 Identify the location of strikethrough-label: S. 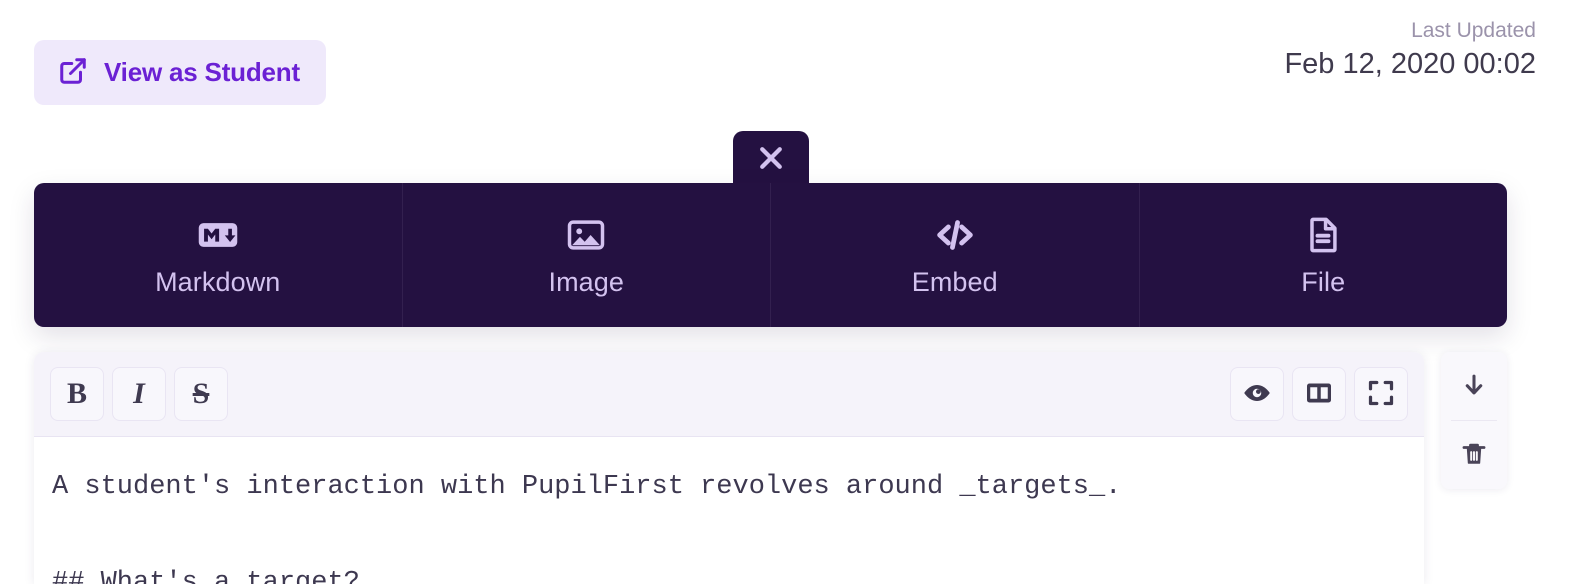
(201, 393).